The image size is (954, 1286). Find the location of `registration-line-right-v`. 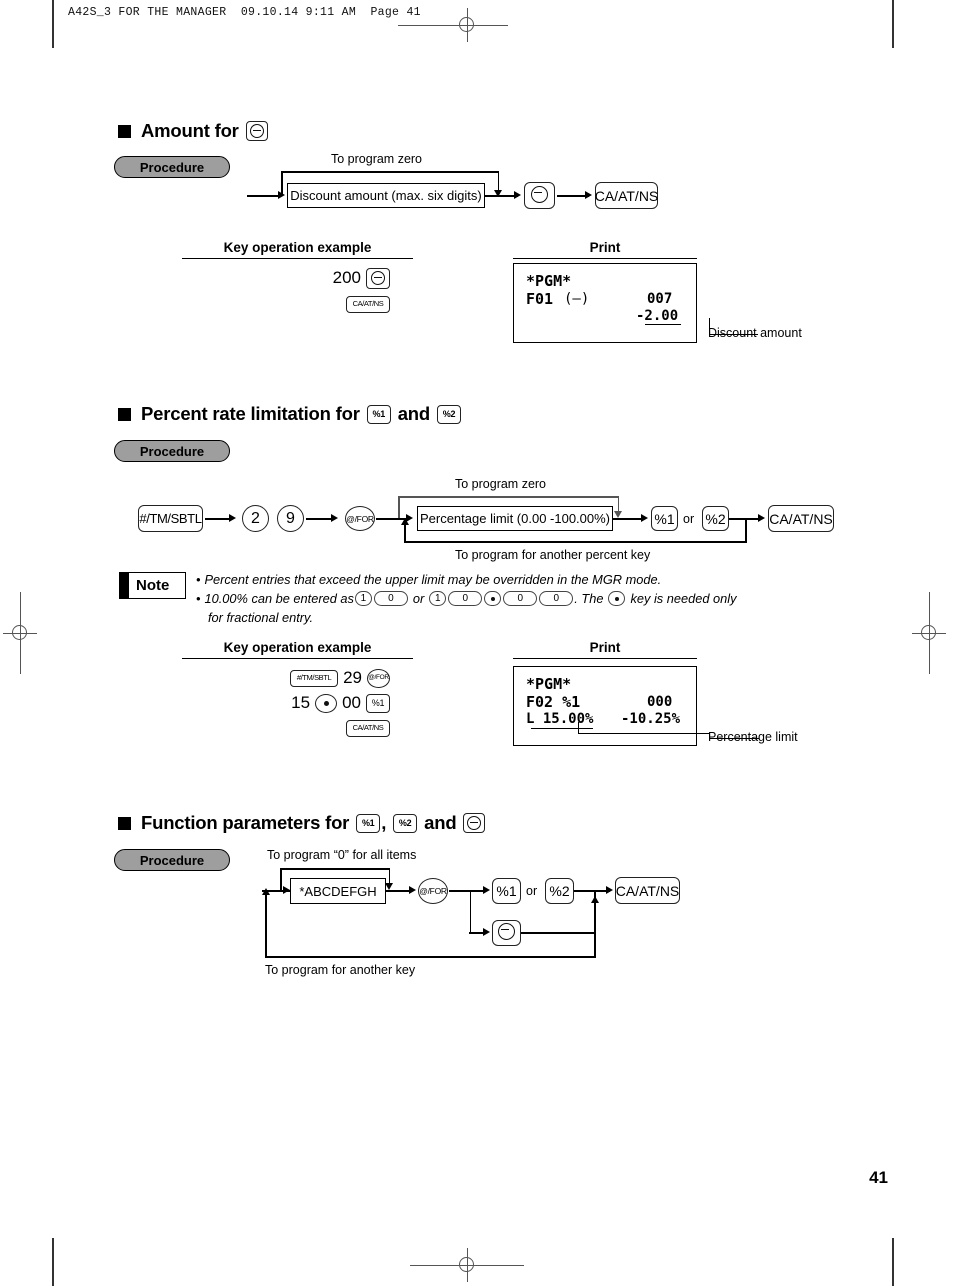

registration-line-right-v is located at coordinates (929, 604).